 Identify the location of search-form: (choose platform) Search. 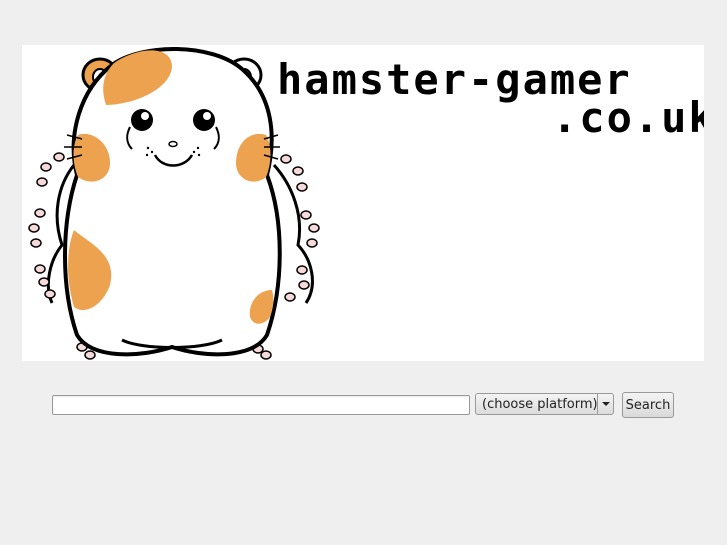
(363, 406).